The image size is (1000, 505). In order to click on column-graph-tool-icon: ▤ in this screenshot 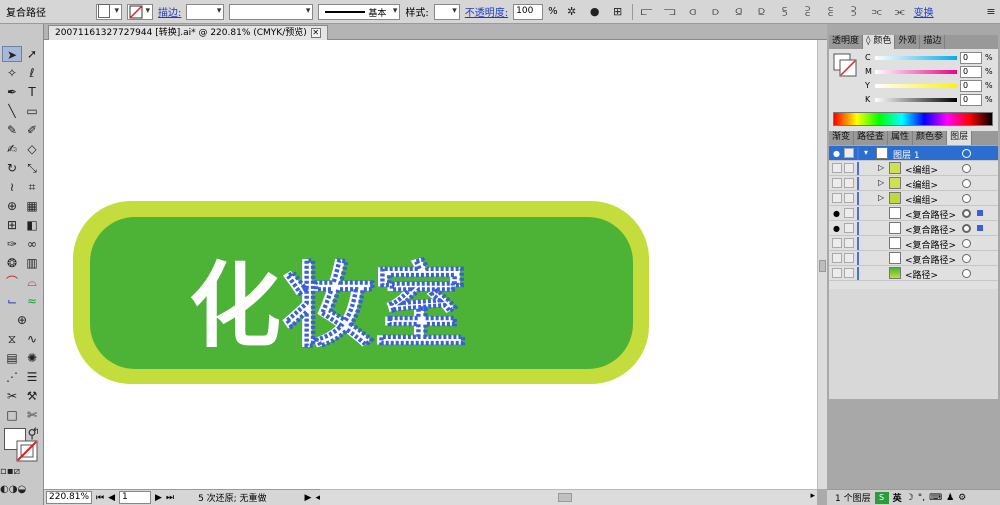, I will do `click(12, 358)`.